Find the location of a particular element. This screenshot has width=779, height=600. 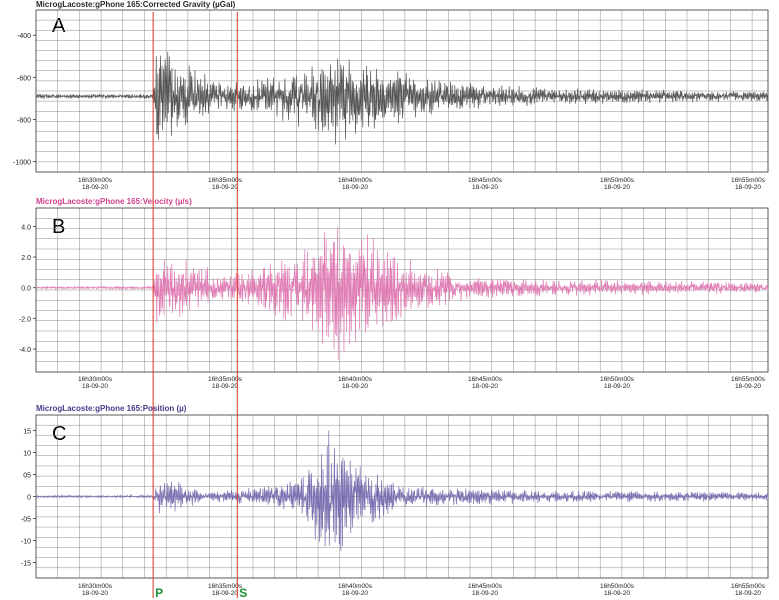

y-tick-label: 10 is located at coordinates (27, 453).